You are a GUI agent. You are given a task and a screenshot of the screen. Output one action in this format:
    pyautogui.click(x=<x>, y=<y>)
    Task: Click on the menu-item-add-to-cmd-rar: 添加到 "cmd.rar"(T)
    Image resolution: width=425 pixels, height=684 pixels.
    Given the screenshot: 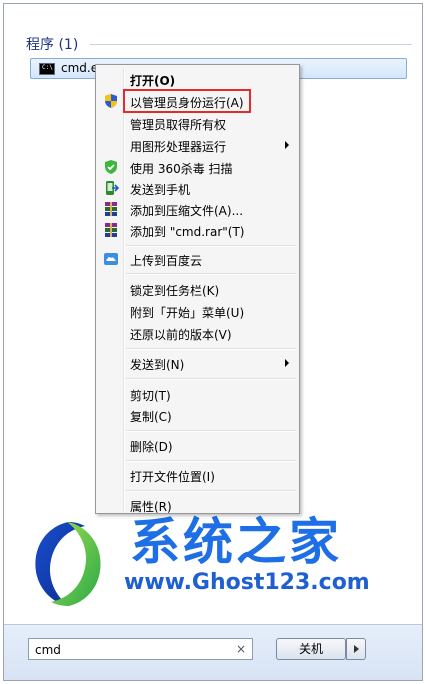 What is the action you would take?
    pyautogui.click(x=197, y=230)
    